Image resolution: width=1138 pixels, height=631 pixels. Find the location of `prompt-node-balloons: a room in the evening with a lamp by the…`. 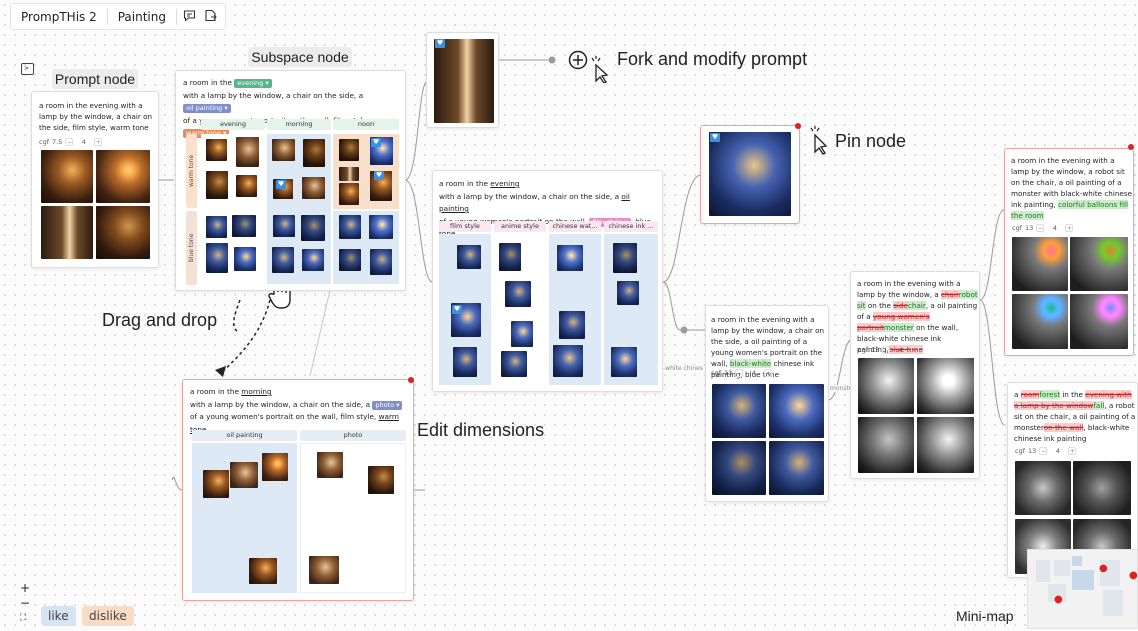

prompt-node-balloons: a room in the evening with a lamp by the… is located at coordinates (1069, 252).